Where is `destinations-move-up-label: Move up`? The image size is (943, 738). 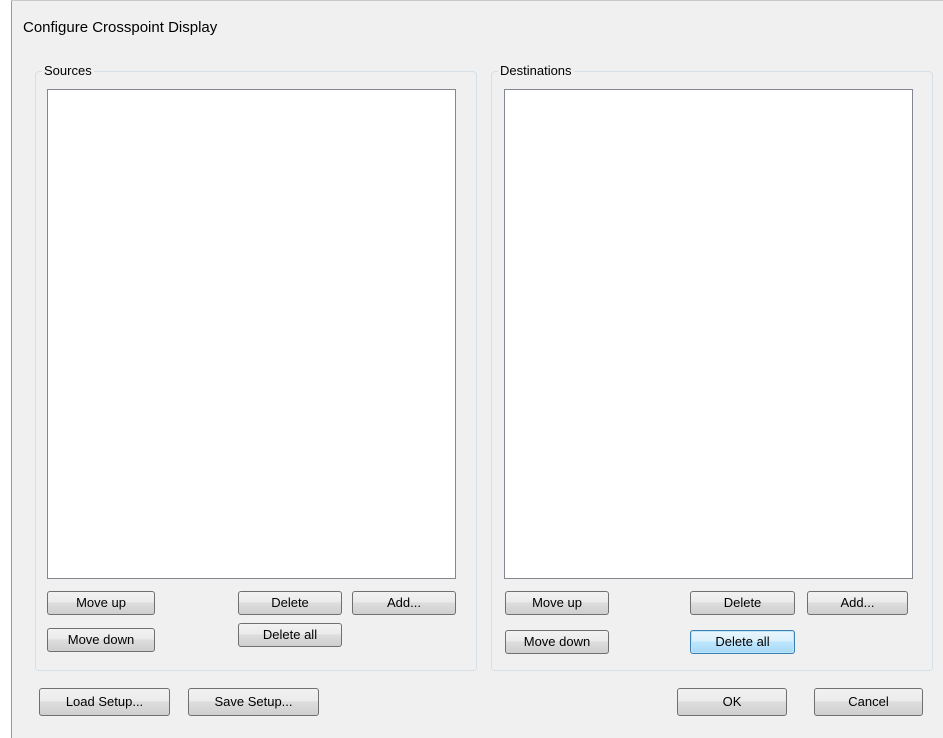
destinations-move-up-label: Move up is located at coordinates (557, 602).